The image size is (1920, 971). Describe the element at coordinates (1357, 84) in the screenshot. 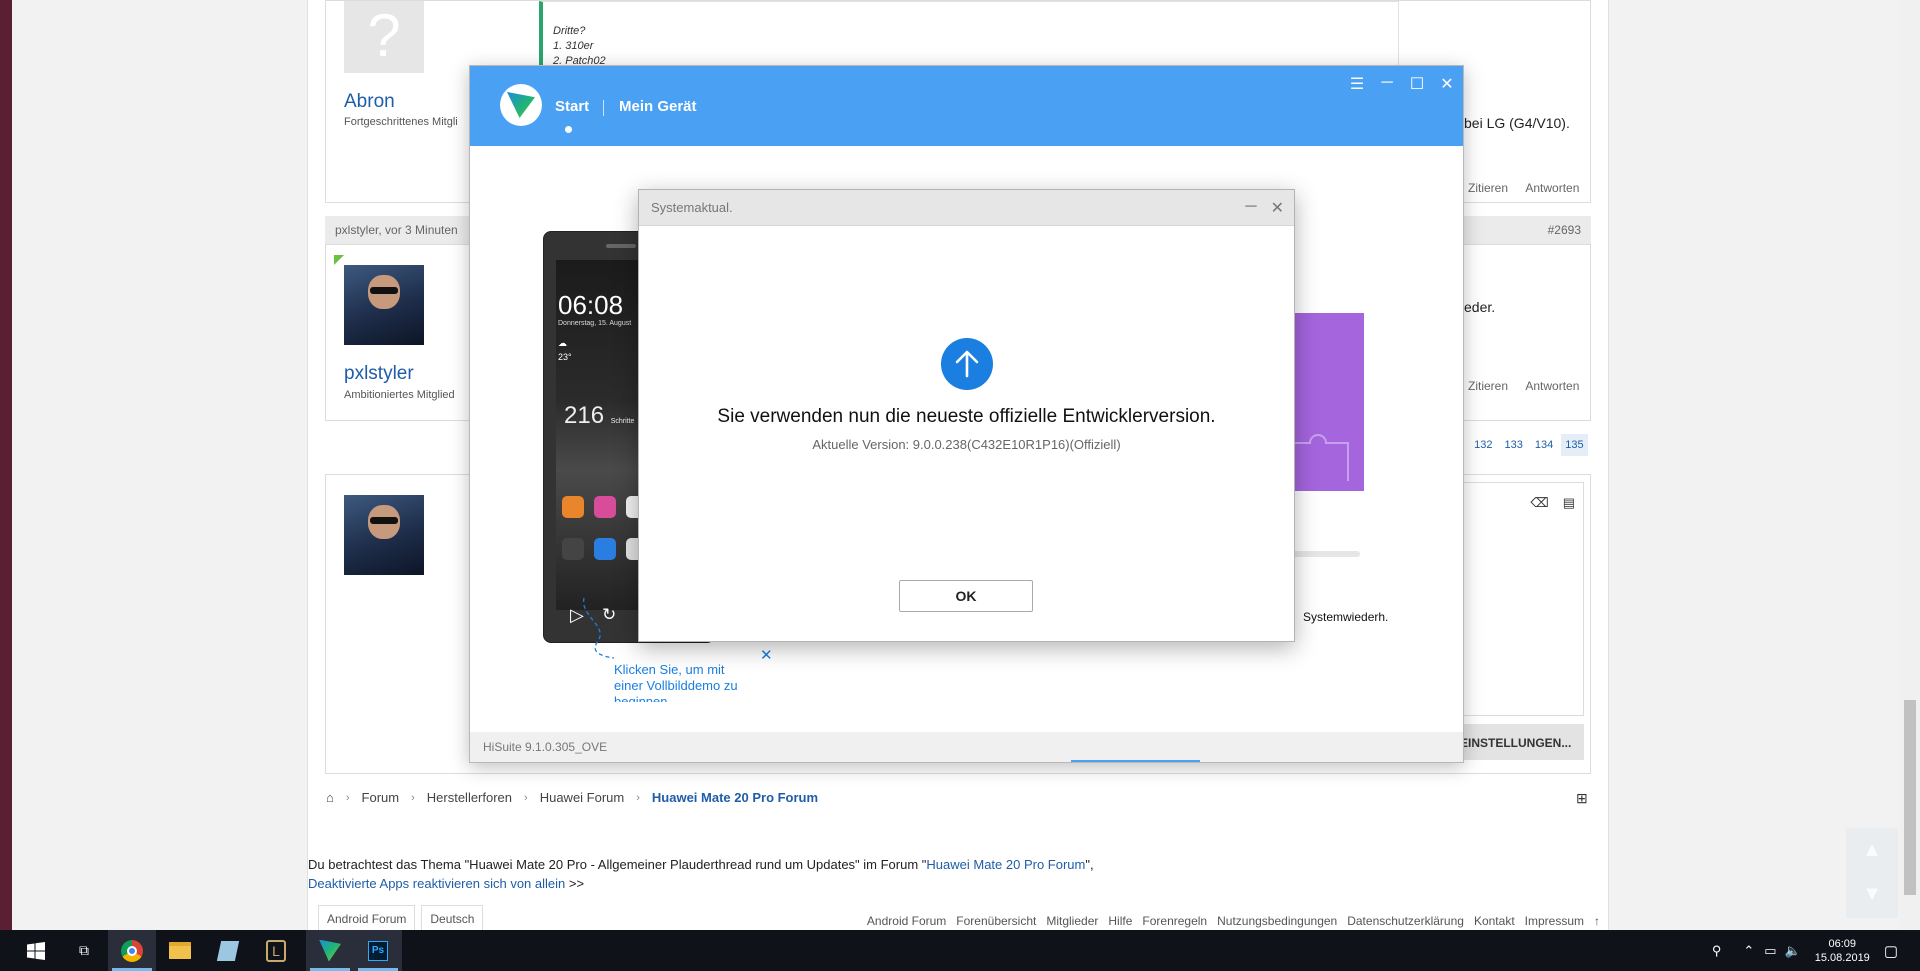

I see `menu-icon: ☰` at that location.